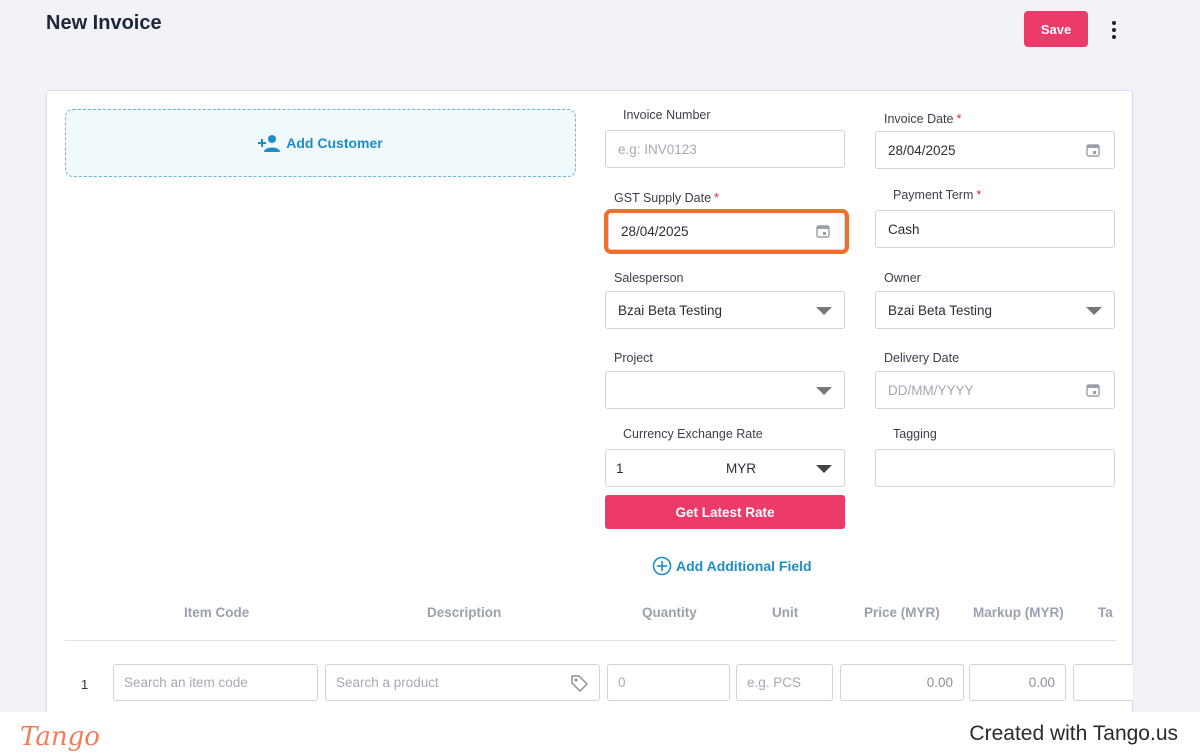  Describe the element at coordinates (1056, 29) in the screenshot. I see `save-button: Save` at that location.